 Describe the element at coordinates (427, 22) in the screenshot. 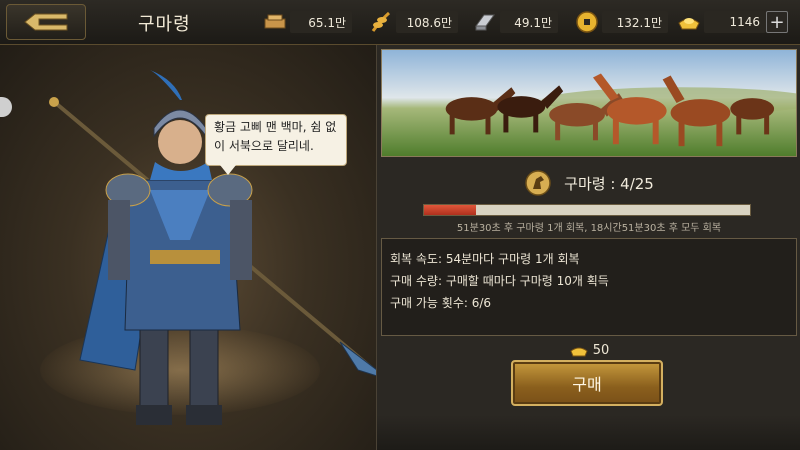

I see `resource-value: 108.6만` at that location.